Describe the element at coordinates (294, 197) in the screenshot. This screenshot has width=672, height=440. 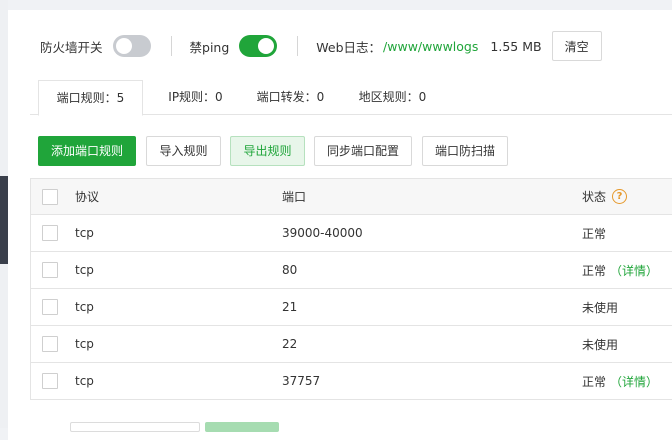
I see `column-header-port: 端口` at that location.